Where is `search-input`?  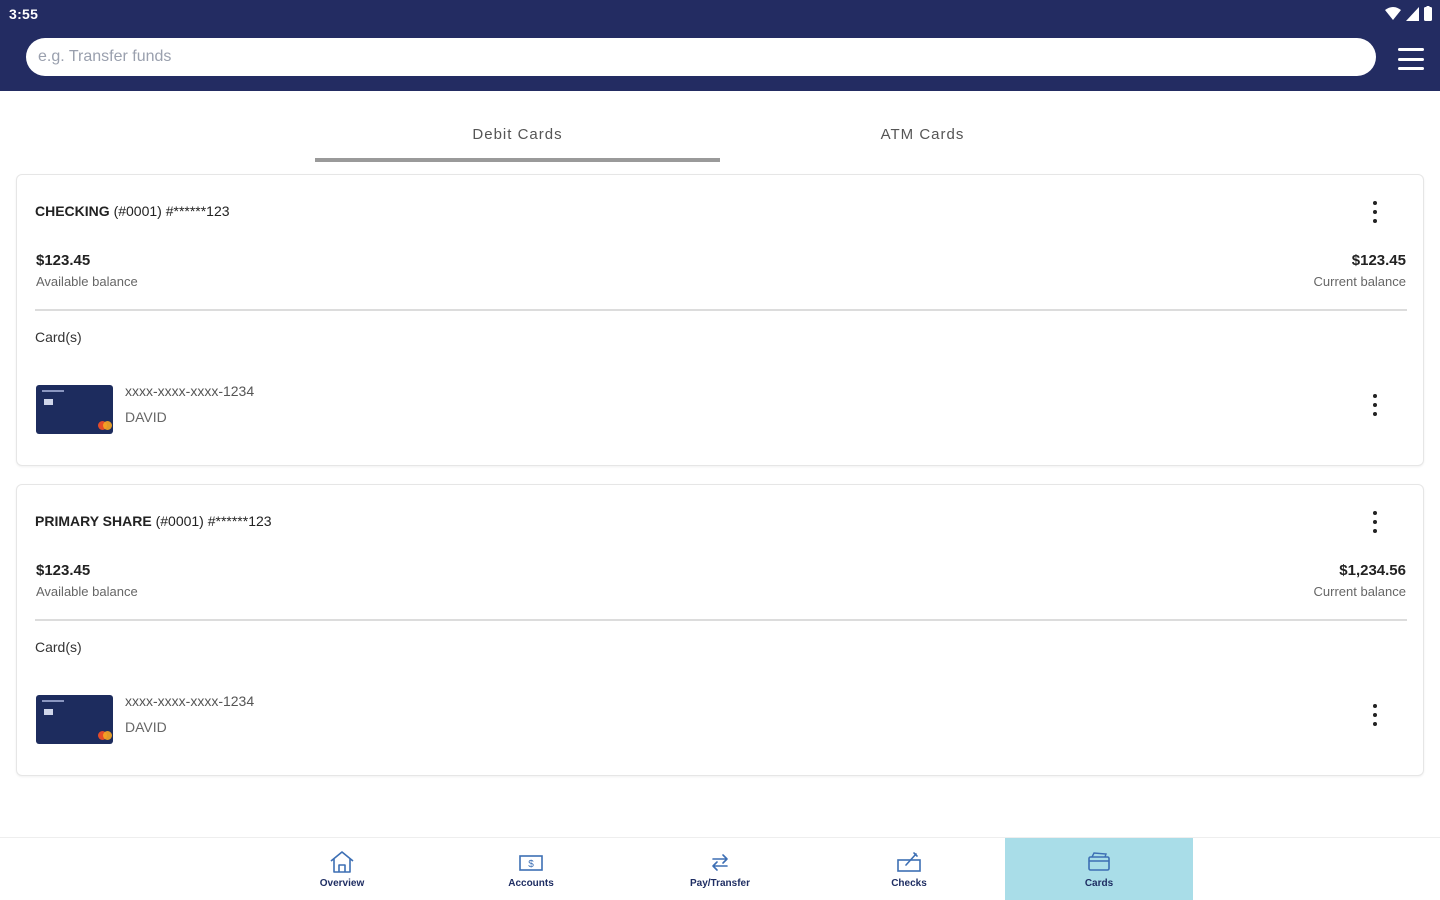 search-input is located at coordinates (701, 57).